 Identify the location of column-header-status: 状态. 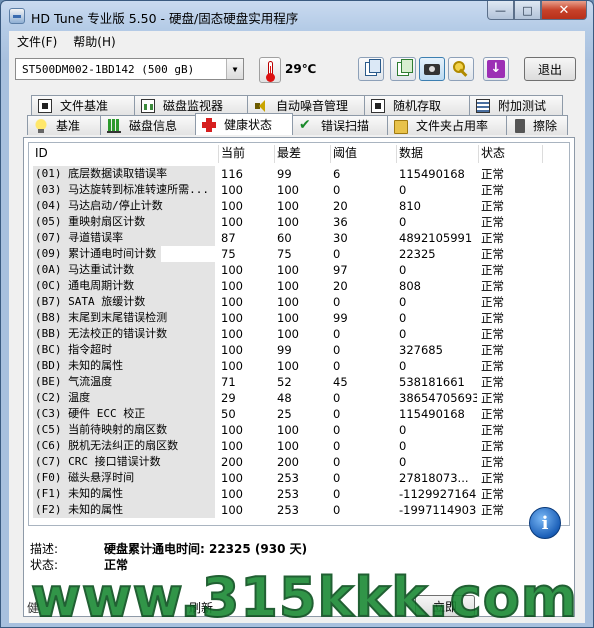
(511, 154).